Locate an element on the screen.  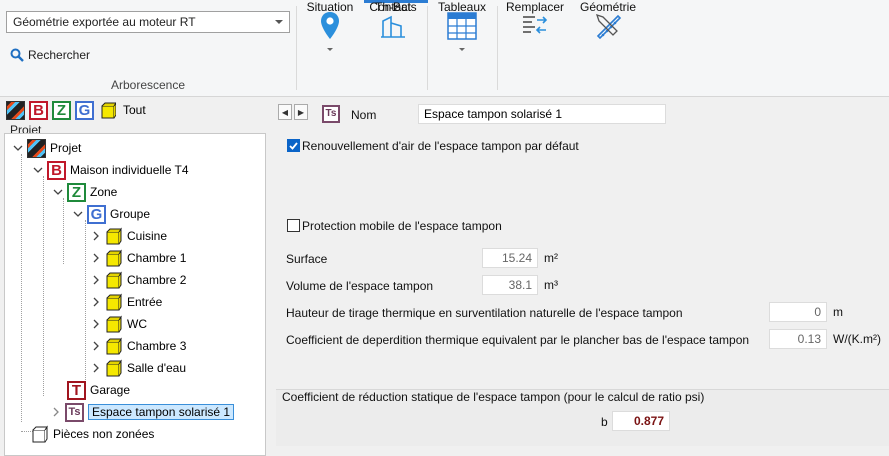
tree-node-groupe: G Groupe is located at coordinates (111, 214).